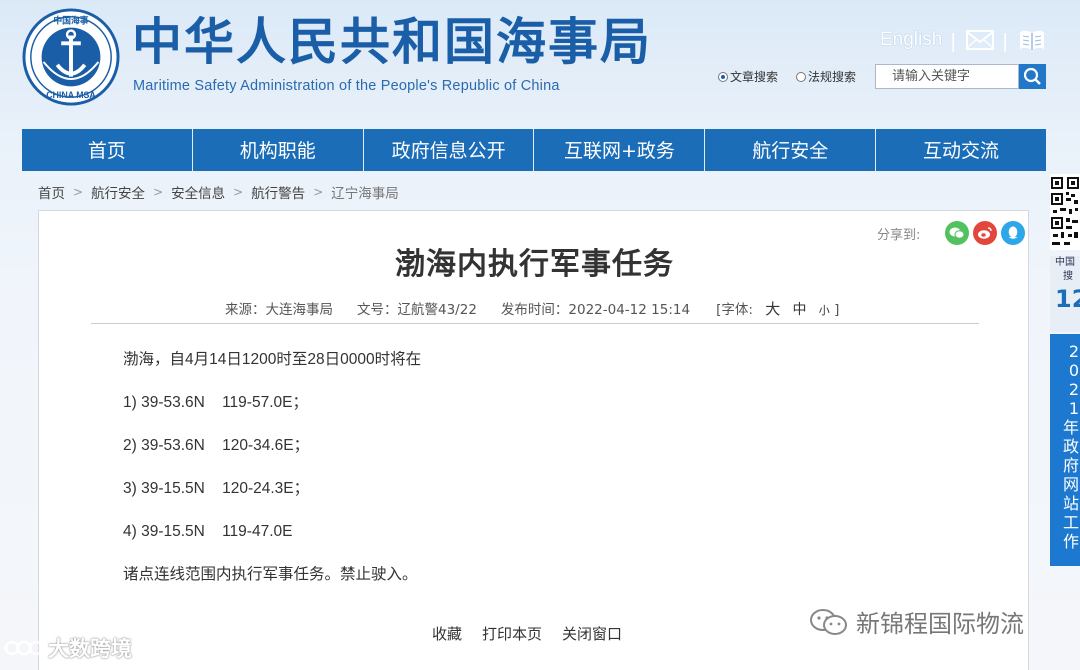 This screenshot has width=1080, height=670. I want to click on qr-code-icon, so click(1065, 212).